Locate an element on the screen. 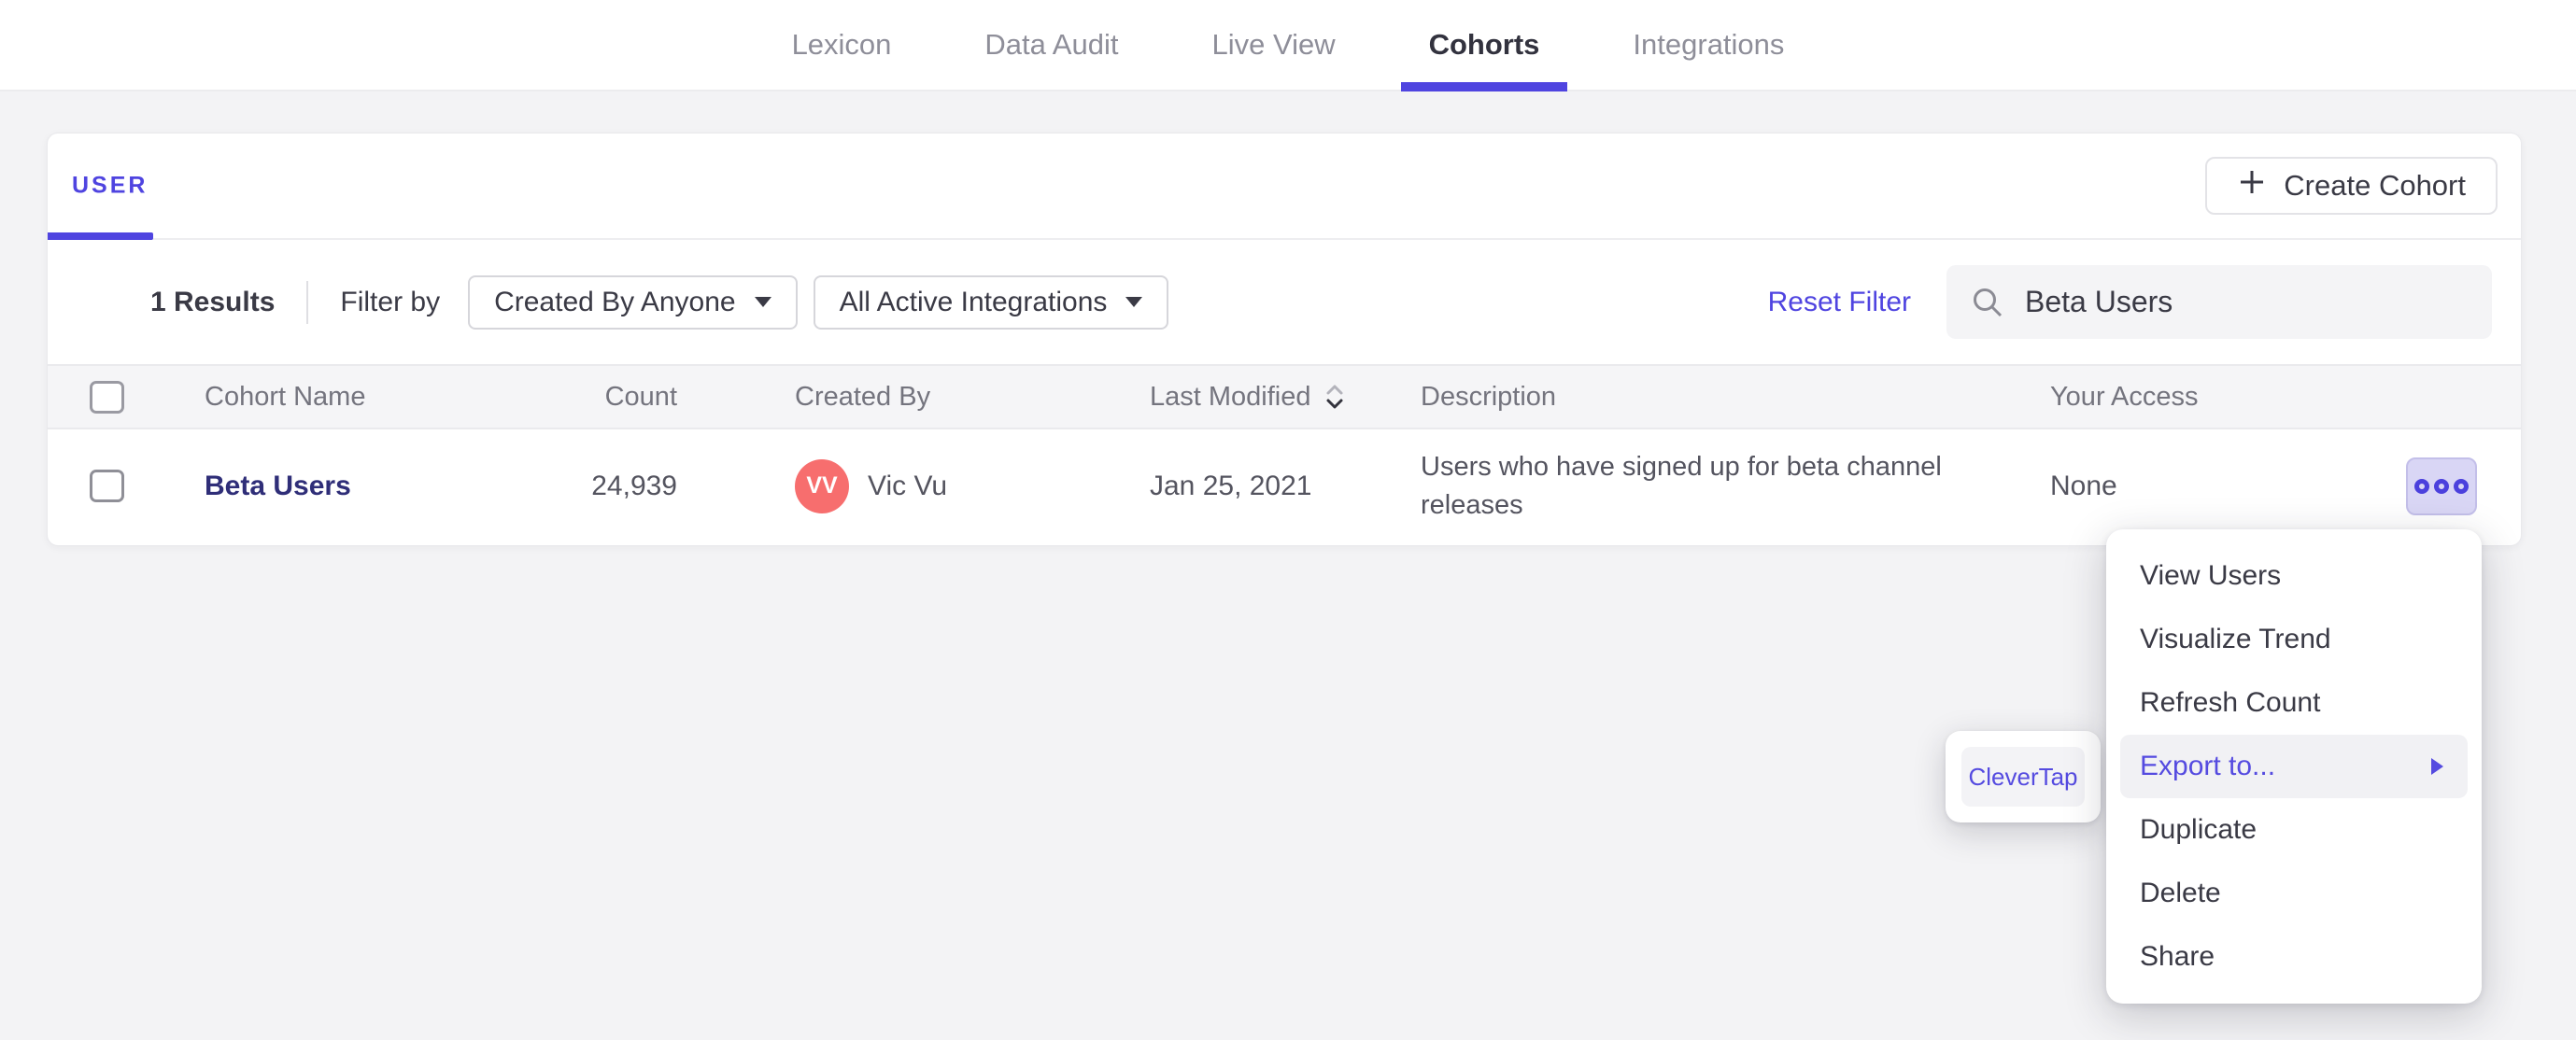  created-by-dropdown: Created By Anyone is located at coordinates (633, 302).